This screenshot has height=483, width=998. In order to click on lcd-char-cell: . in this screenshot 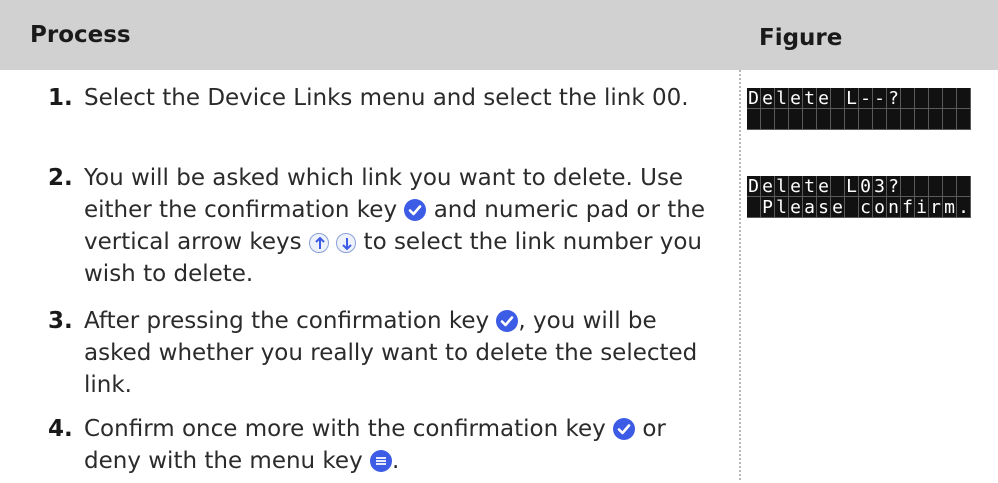, I will do `click(964, 207)`.